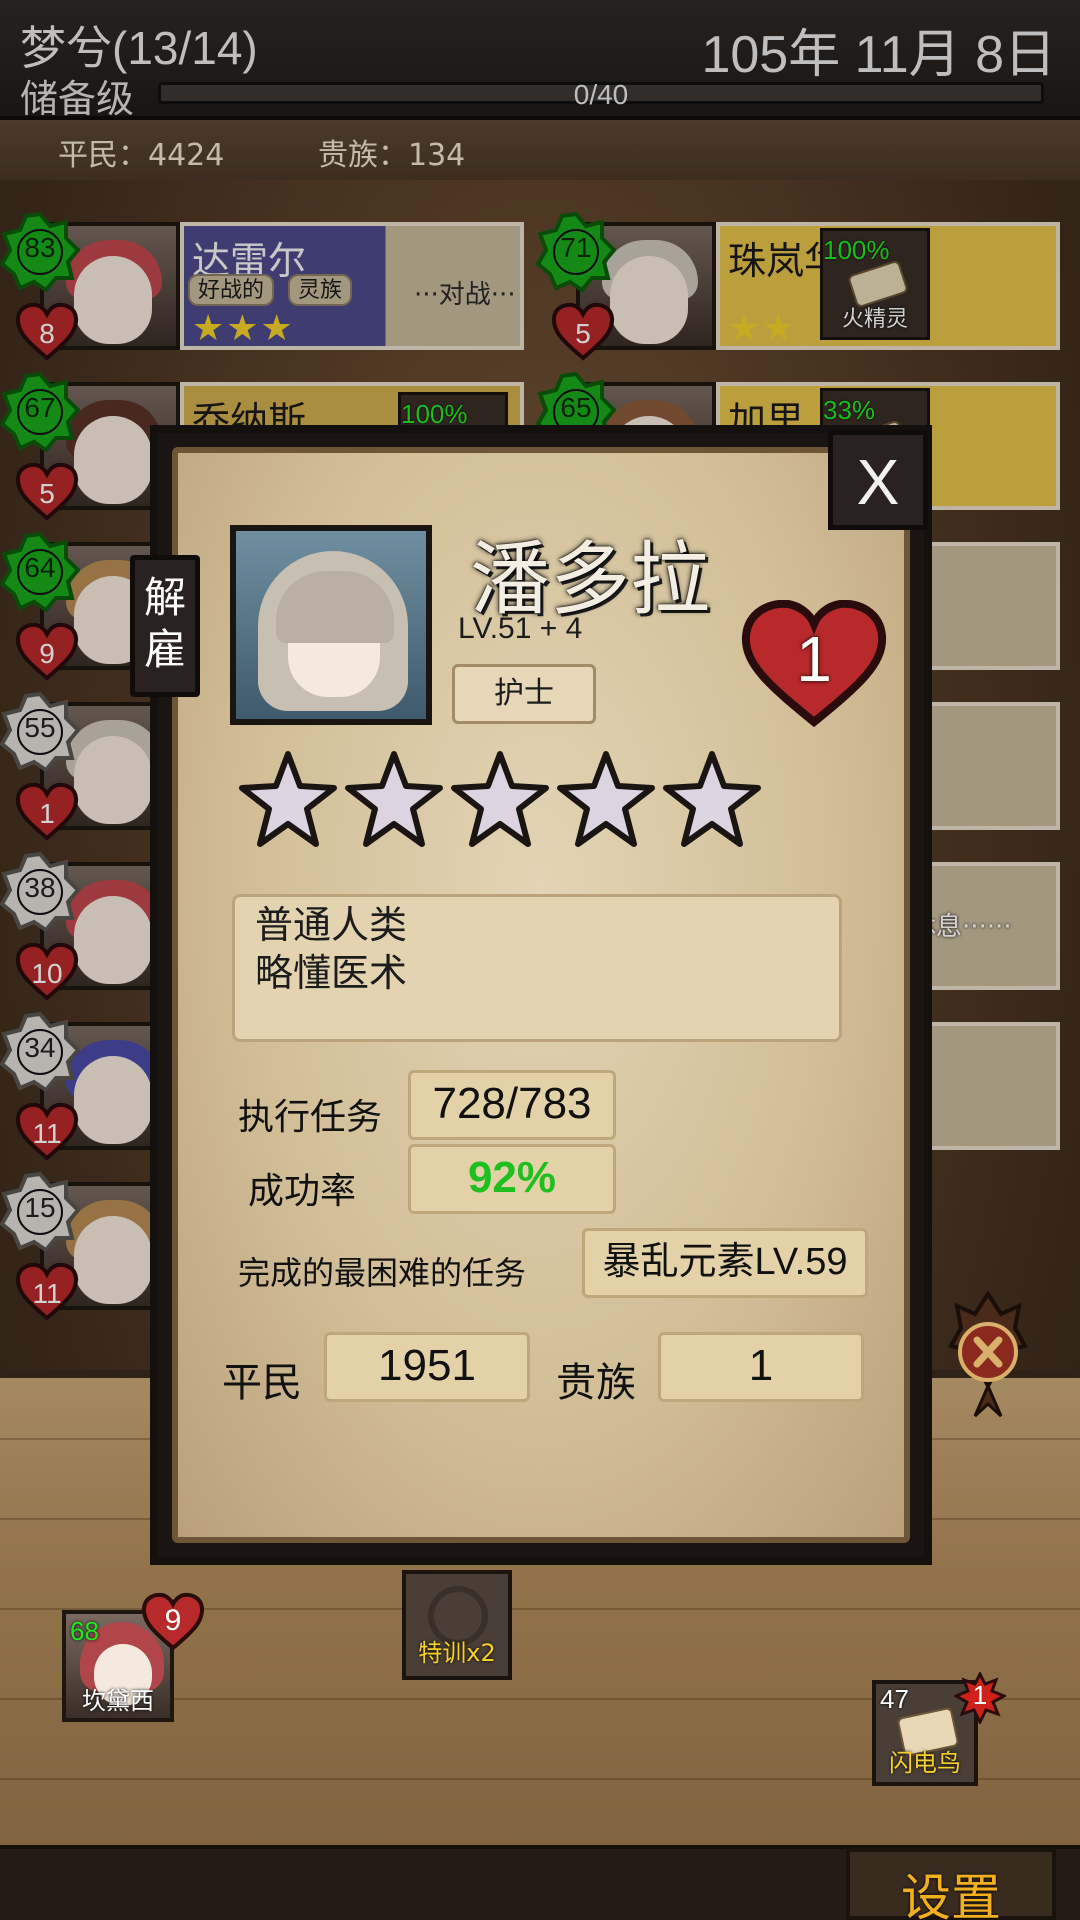  Describe the element at coordinates (596, 1383) in the screenshot. I see `noble-label: 贵族` at that location.